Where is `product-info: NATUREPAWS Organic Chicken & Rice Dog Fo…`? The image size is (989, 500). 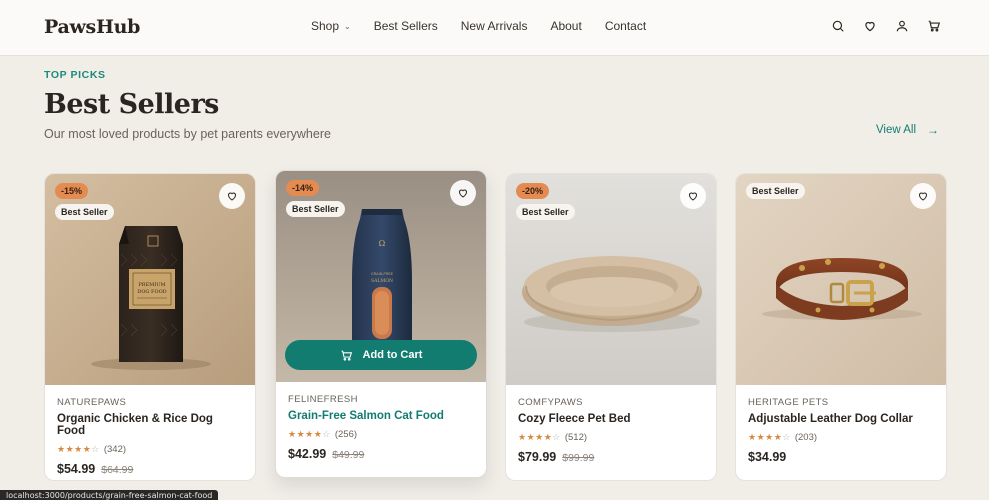 product-info: NATUREPAWS Organic Chicken & Rice Dog Fo… is located at coordinates (150, 432).